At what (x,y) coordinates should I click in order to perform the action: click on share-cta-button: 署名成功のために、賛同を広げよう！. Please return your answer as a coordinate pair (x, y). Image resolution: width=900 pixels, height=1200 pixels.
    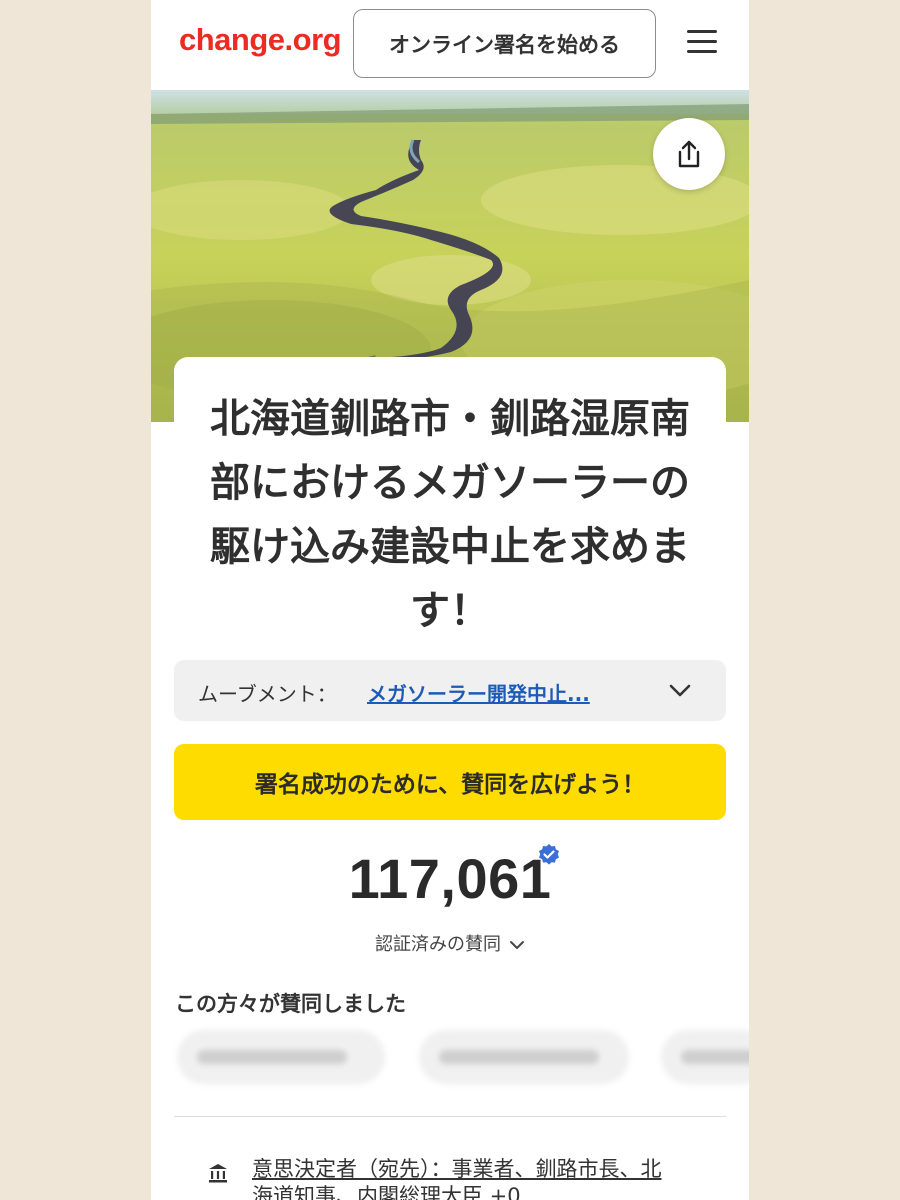
    Looking at the image, I should click on (450, 782).